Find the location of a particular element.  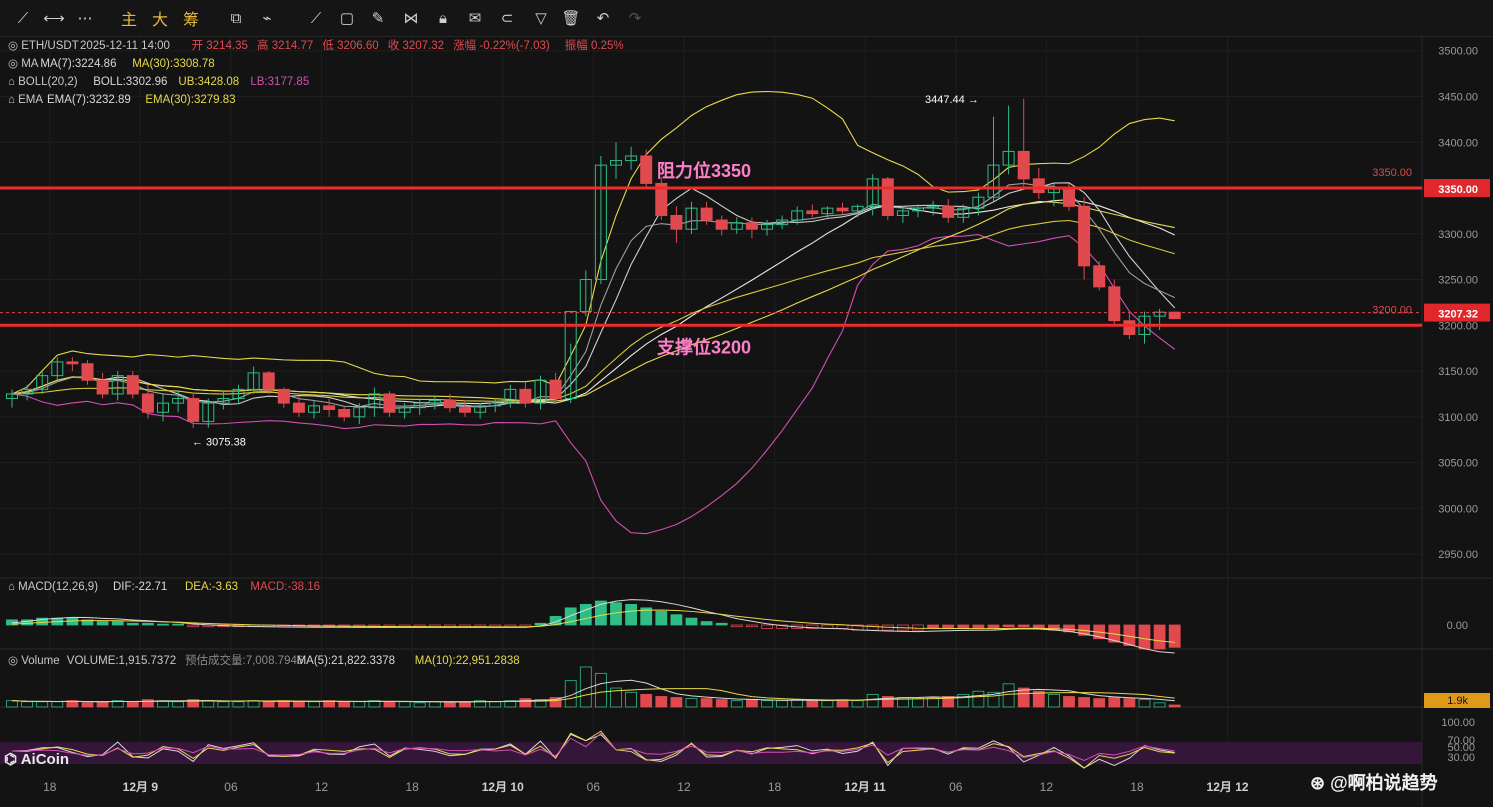

mode-button-2: 筹 is located at coordinates (191, 18).